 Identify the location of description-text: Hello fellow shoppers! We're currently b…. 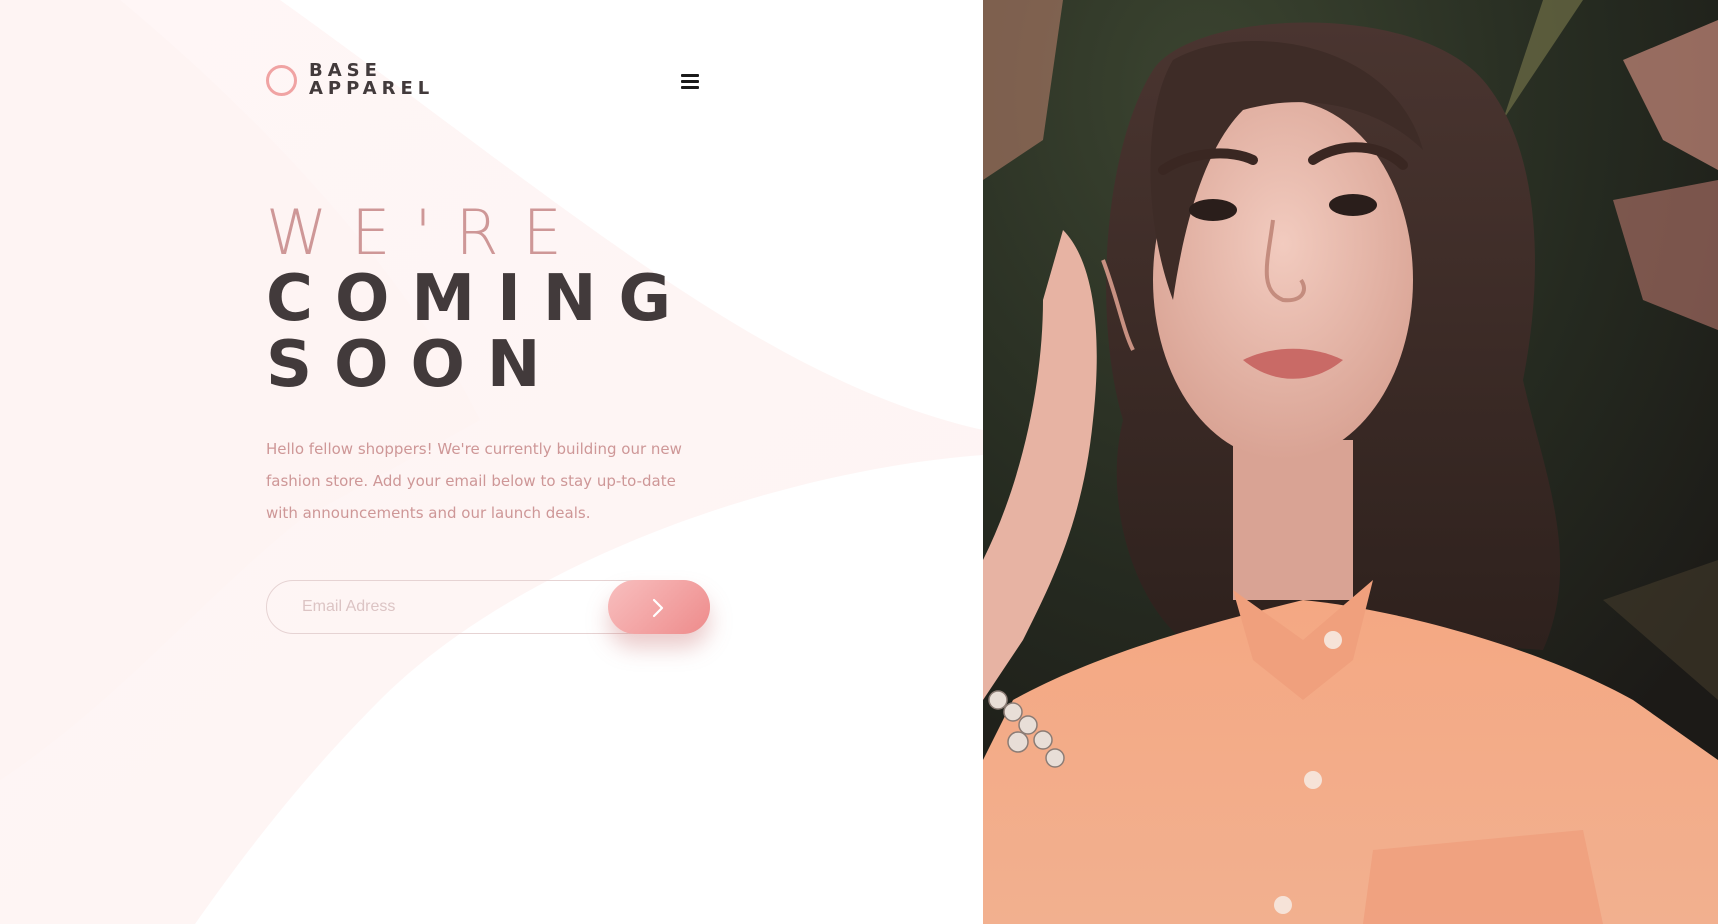
(474, 481).